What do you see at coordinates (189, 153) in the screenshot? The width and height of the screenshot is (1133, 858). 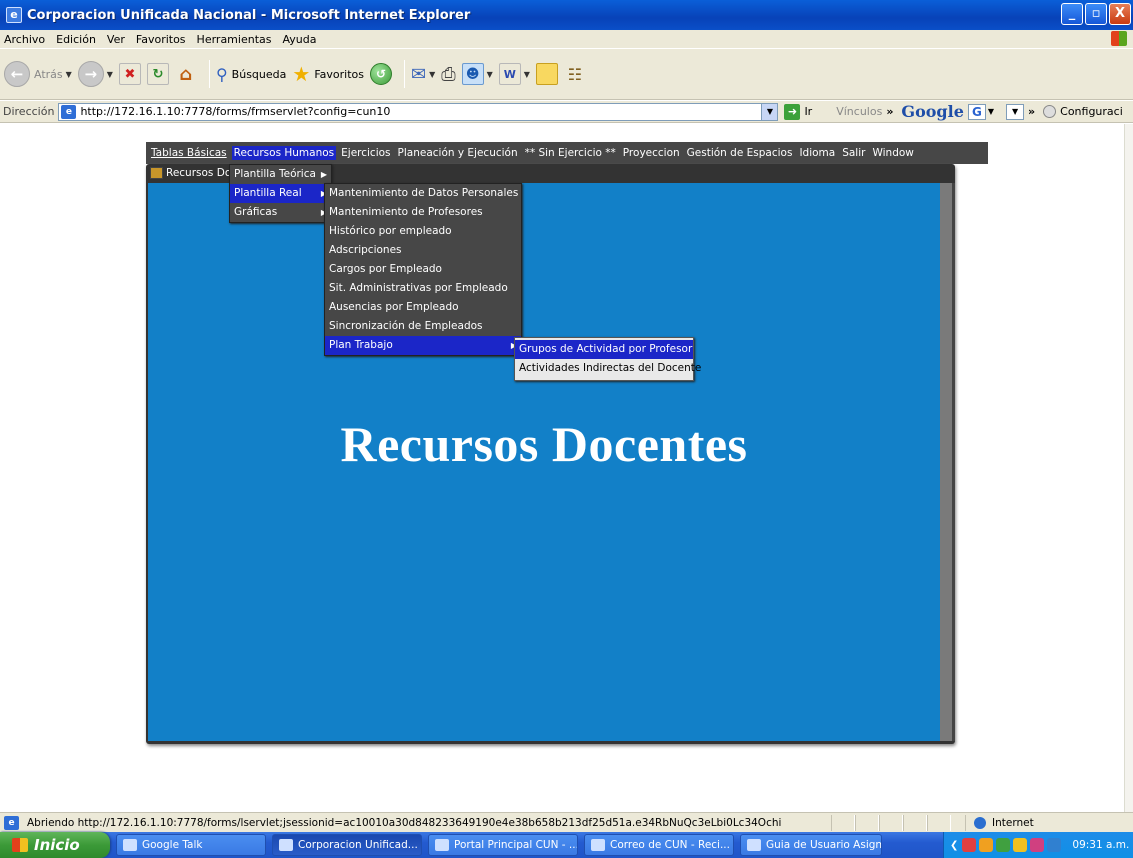 I see `forms-menu-tablas-basicas: Tablas Básicas` at bounding box center [189, 153].